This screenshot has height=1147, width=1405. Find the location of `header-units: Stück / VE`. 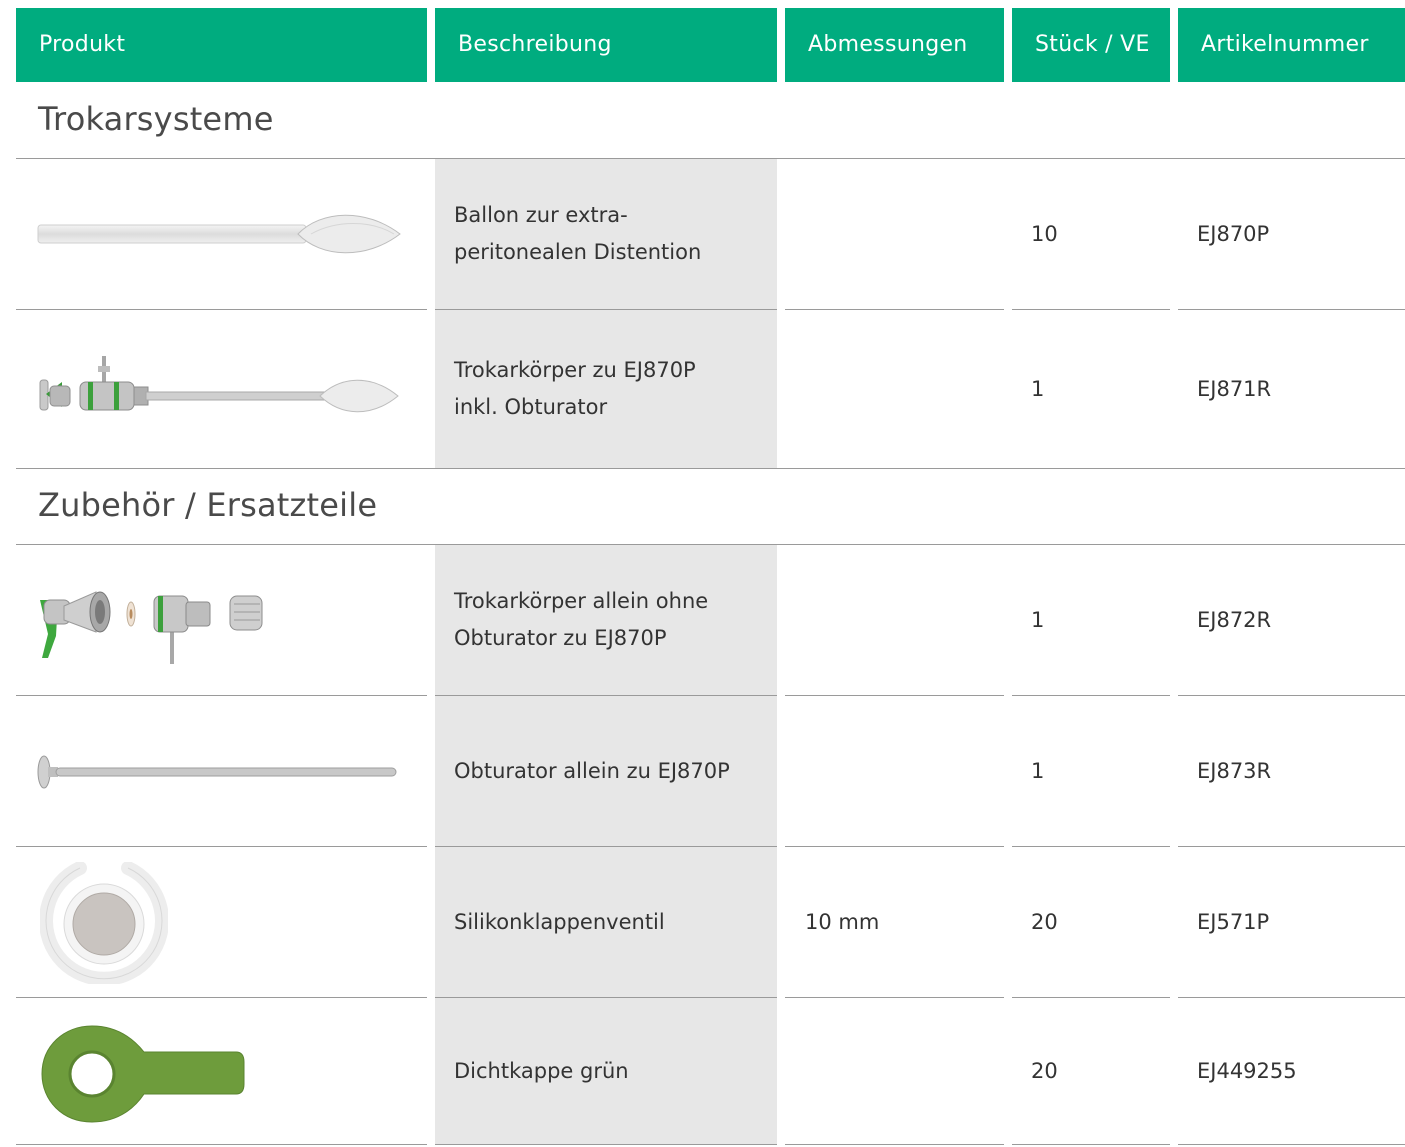

header-units: Stück / VE is located at coordinates (1091, 45).